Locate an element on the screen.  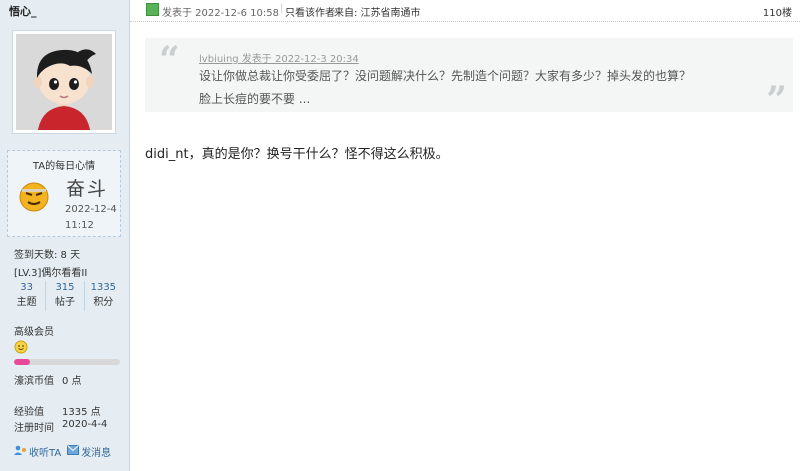
group-progress-fill is located at coordinates (22, 362).